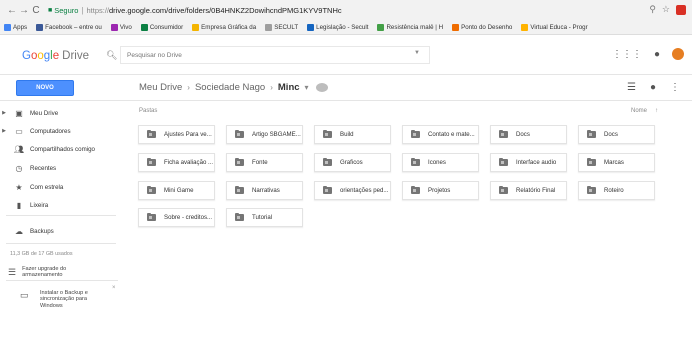 The width and height of the screenshot is (692, 338). I want to click on breadcrumb: Meu Drive › Sociedade Nago › Minc ▾, so click(233, 87).